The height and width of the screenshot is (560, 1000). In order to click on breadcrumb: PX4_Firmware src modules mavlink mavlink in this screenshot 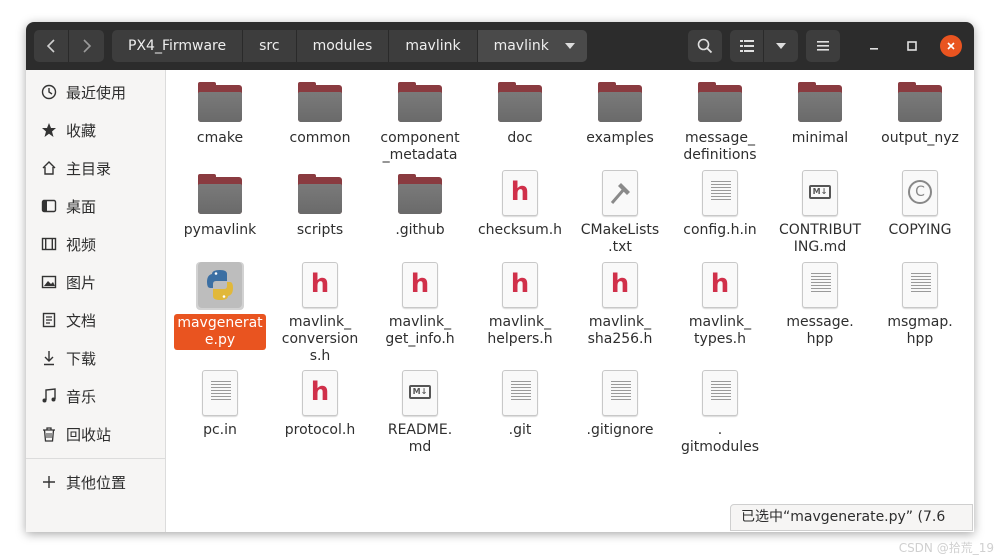, I will do `click(349, 46)`.